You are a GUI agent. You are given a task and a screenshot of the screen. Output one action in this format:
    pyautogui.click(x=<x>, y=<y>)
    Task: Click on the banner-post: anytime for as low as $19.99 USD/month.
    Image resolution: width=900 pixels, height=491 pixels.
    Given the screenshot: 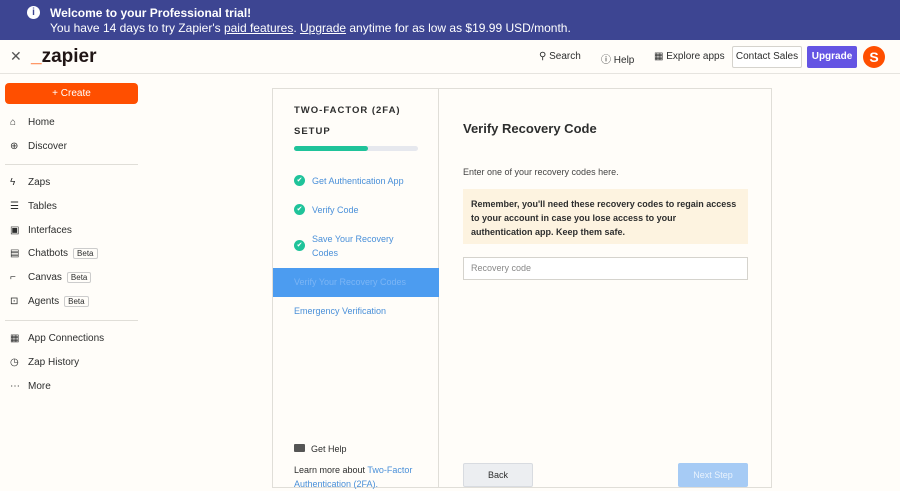 What is the action you would take?
    pyautogui.click(x=458, y=28)
    